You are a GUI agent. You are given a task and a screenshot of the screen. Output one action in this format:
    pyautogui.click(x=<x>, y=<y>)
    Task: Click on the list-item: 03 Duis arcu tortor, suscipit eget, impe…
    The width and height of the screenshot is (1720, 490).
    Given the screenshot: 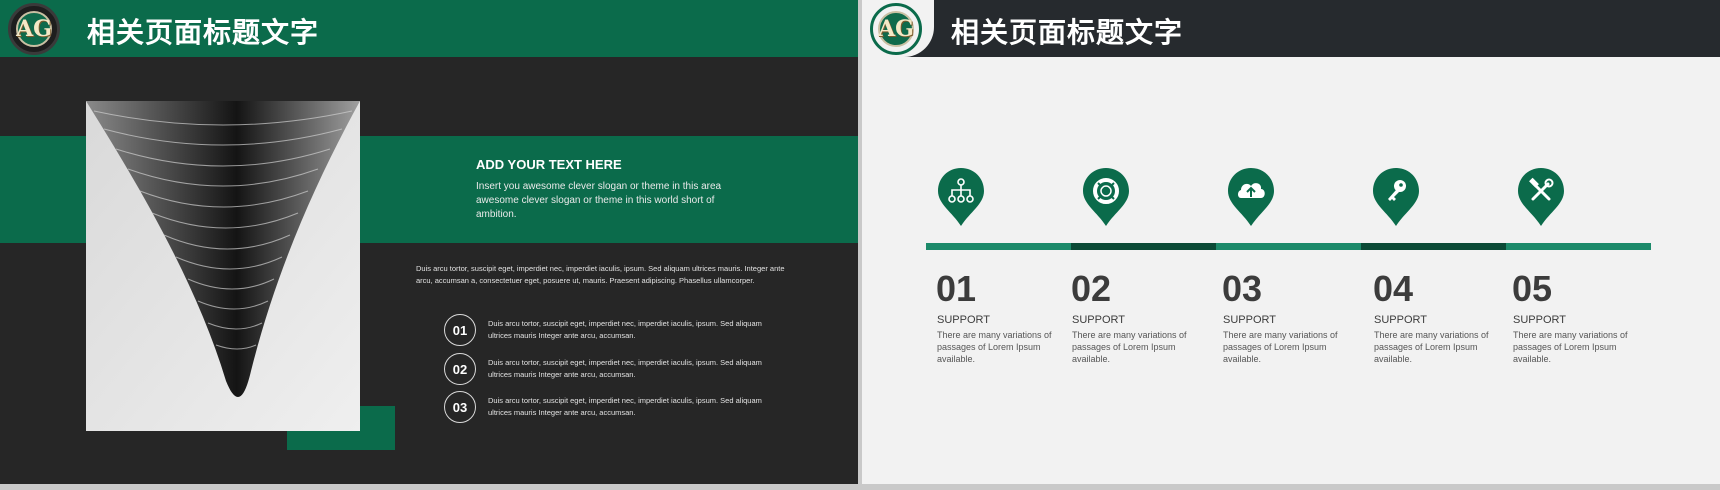 What is the action you would take?
    pyautogui.click(x=624, y=408)
    